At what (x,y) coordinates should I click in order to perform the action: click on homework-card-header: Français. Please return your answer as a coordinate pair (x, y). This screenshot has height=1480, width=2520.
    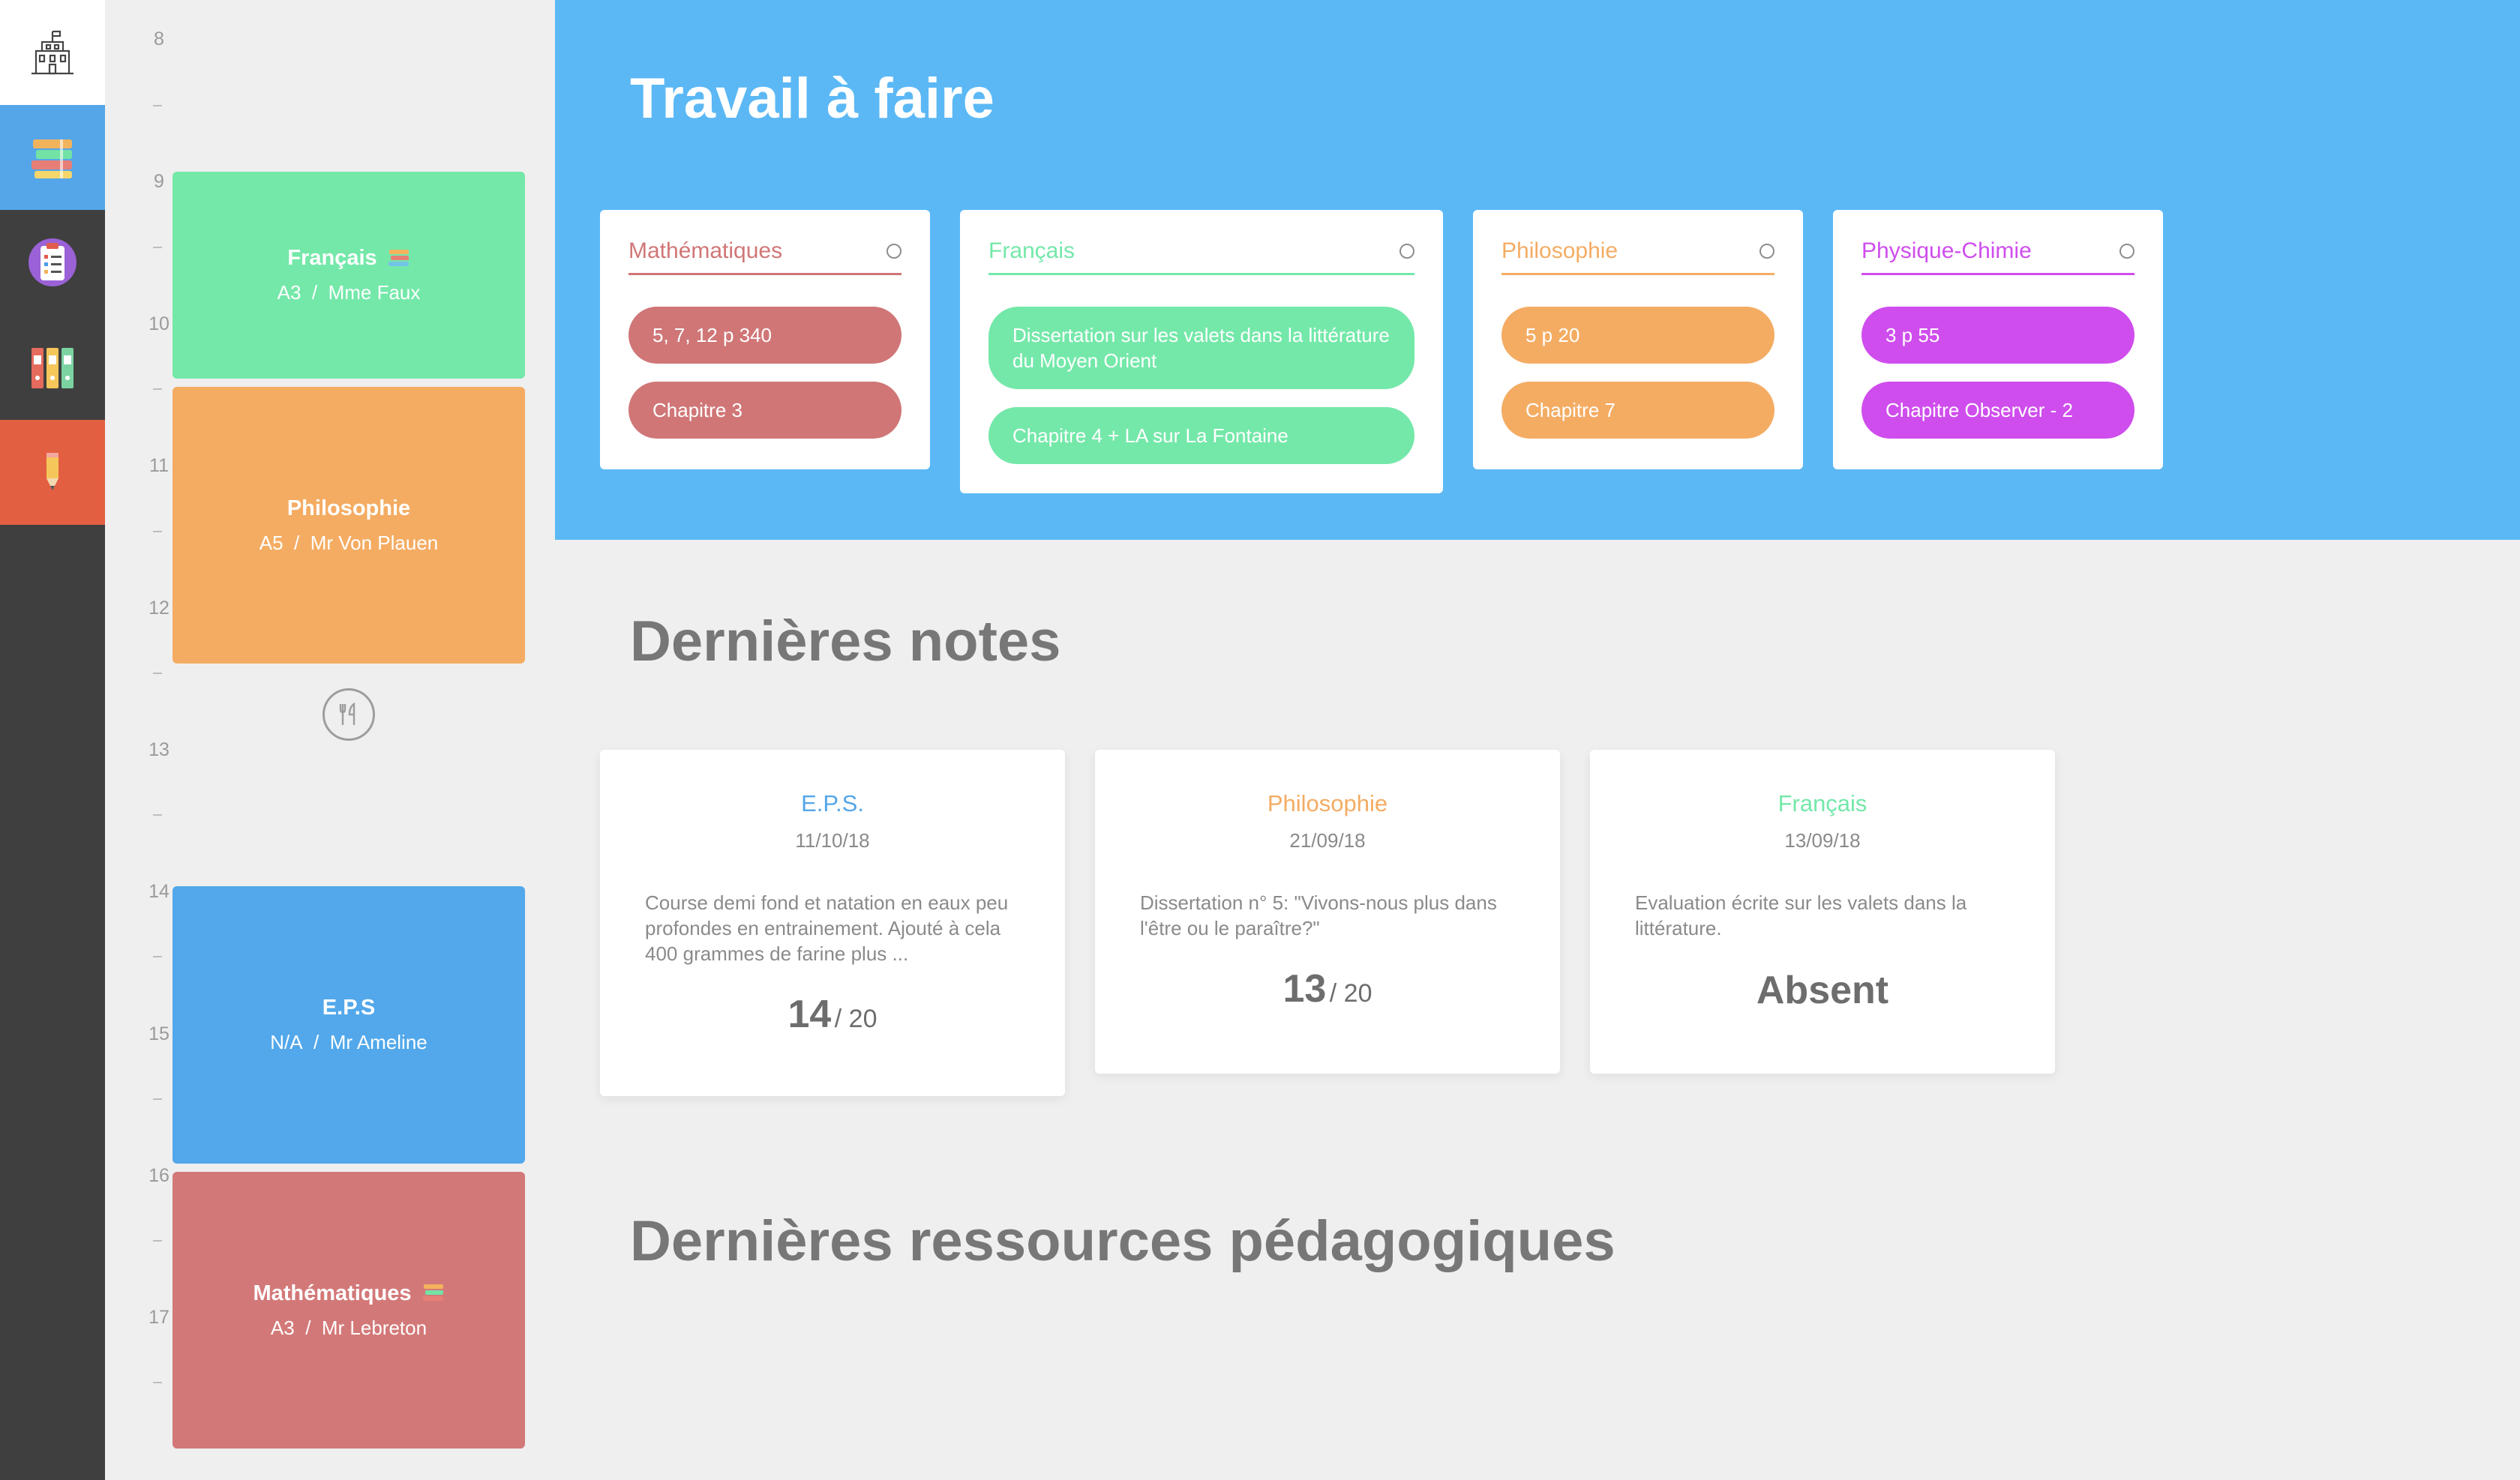
    Looking at the image, I should click on (1201, 256).